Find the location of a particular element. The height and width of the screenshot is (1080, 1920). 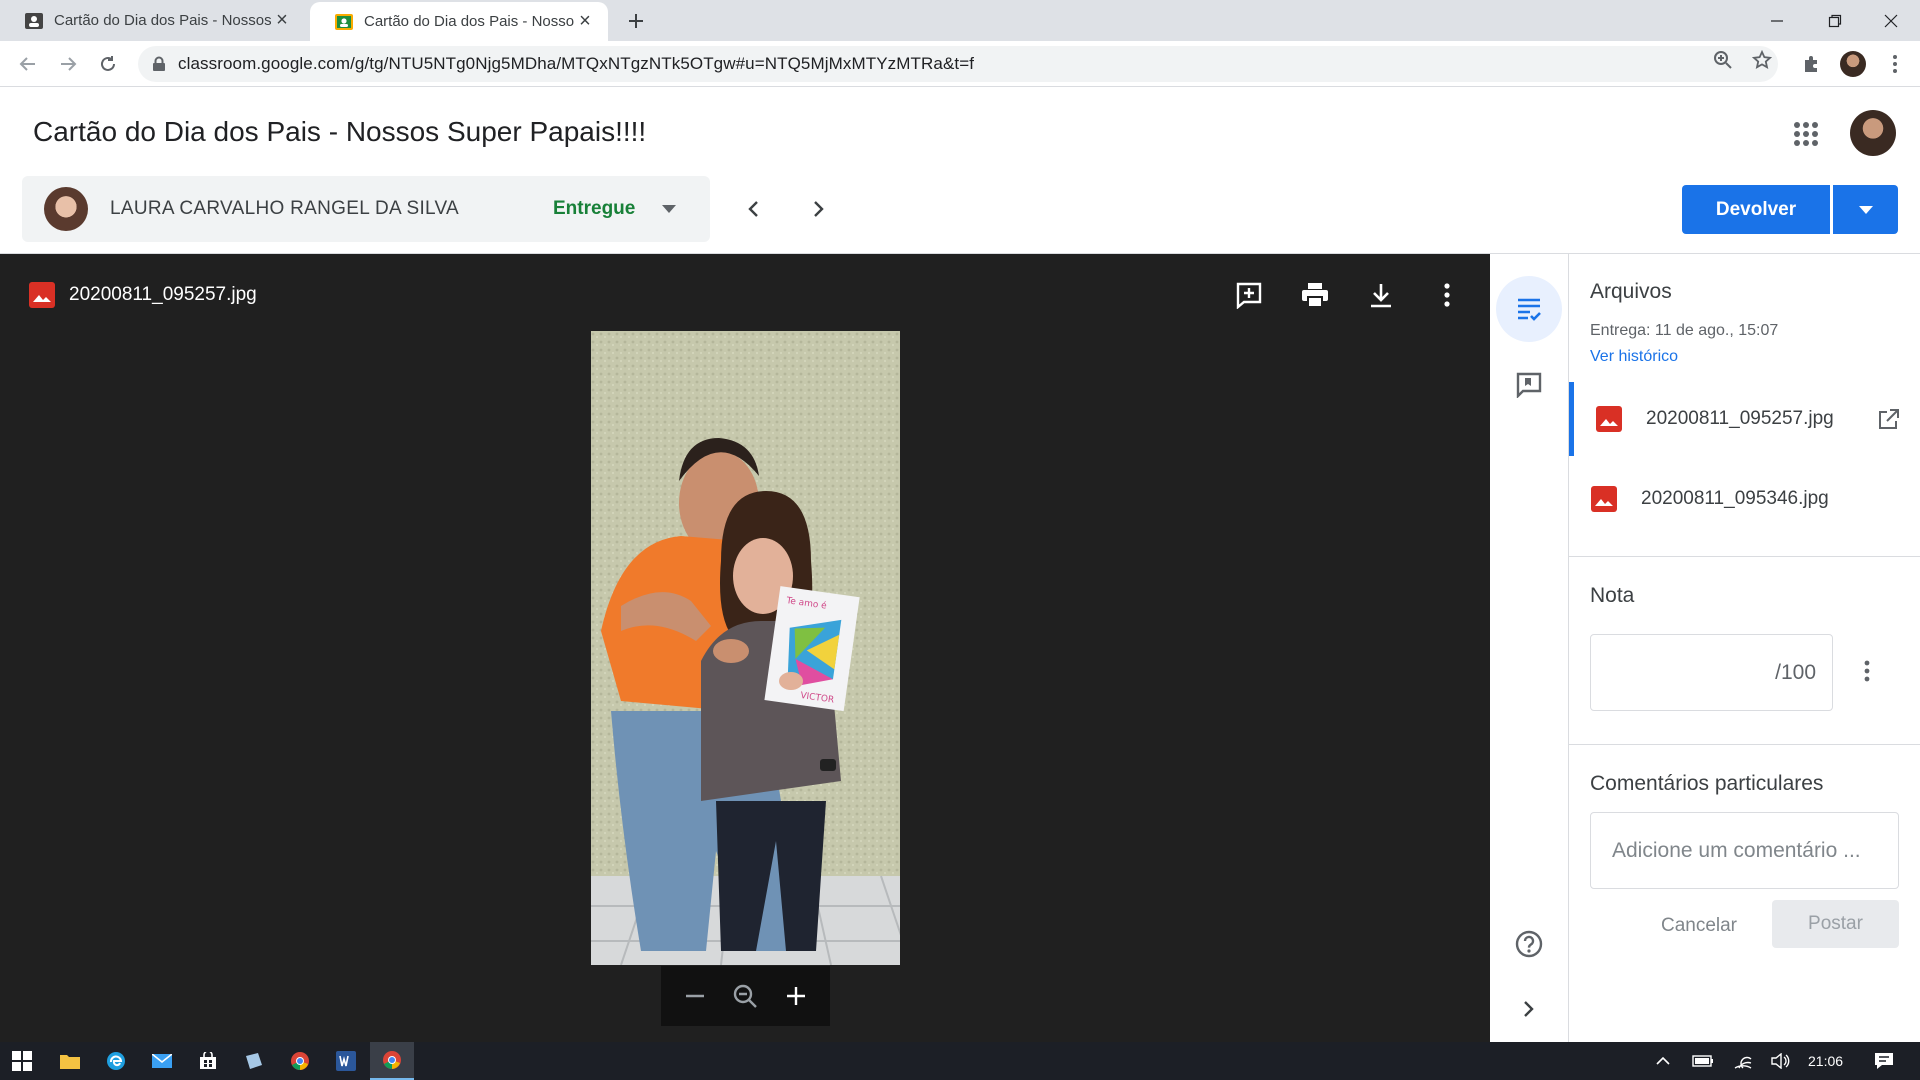

close-icon is located at coordinates (1891, 20).